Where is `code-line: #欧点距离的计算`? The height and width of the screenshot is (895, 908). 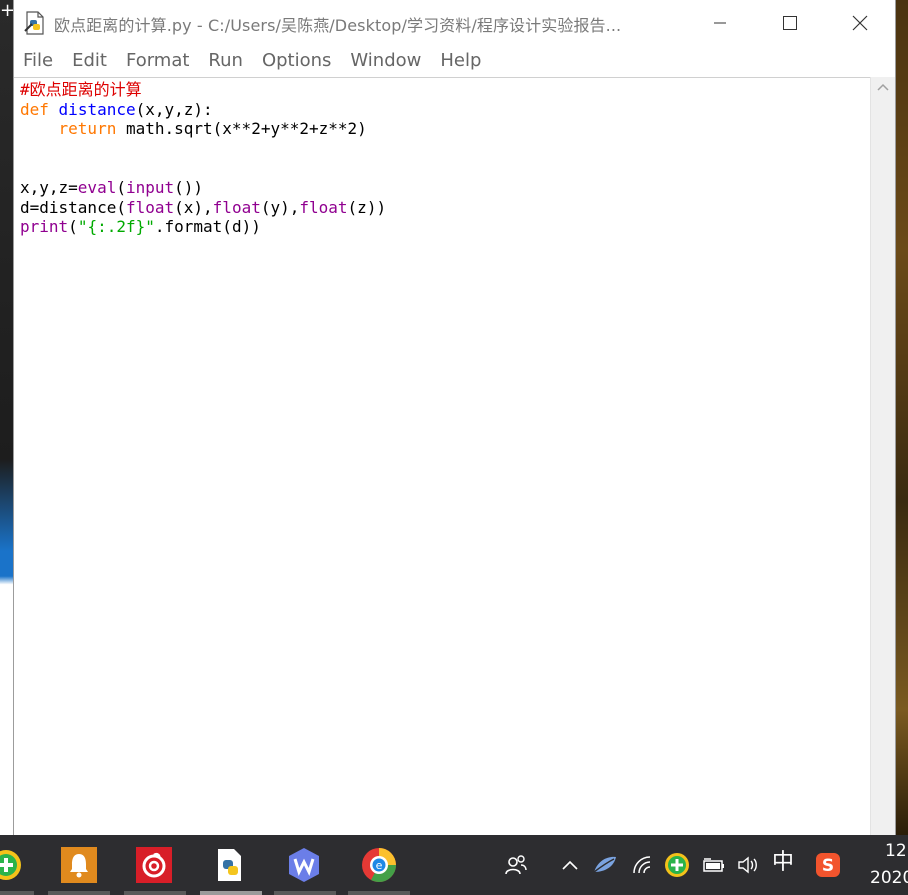
code-line: #欧点距离的计算 is located at coordinates (203, 90).